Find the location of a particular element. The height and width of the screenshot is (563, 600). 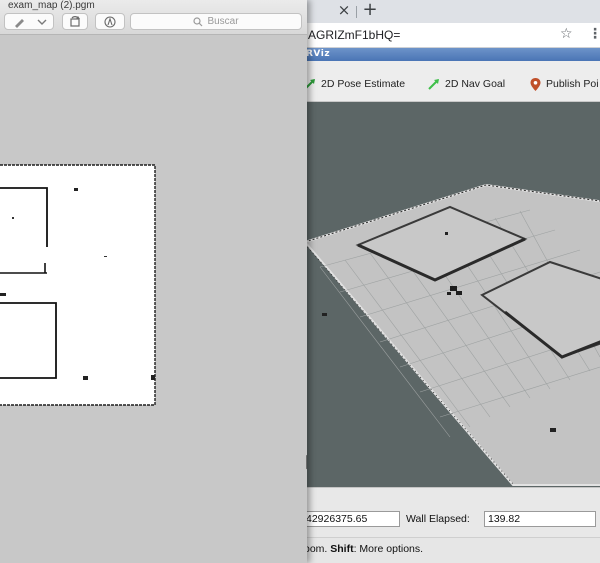

time-panel: 42926375.65 Wall Elapsed: 139.82 is located at coordinates (450, 512).